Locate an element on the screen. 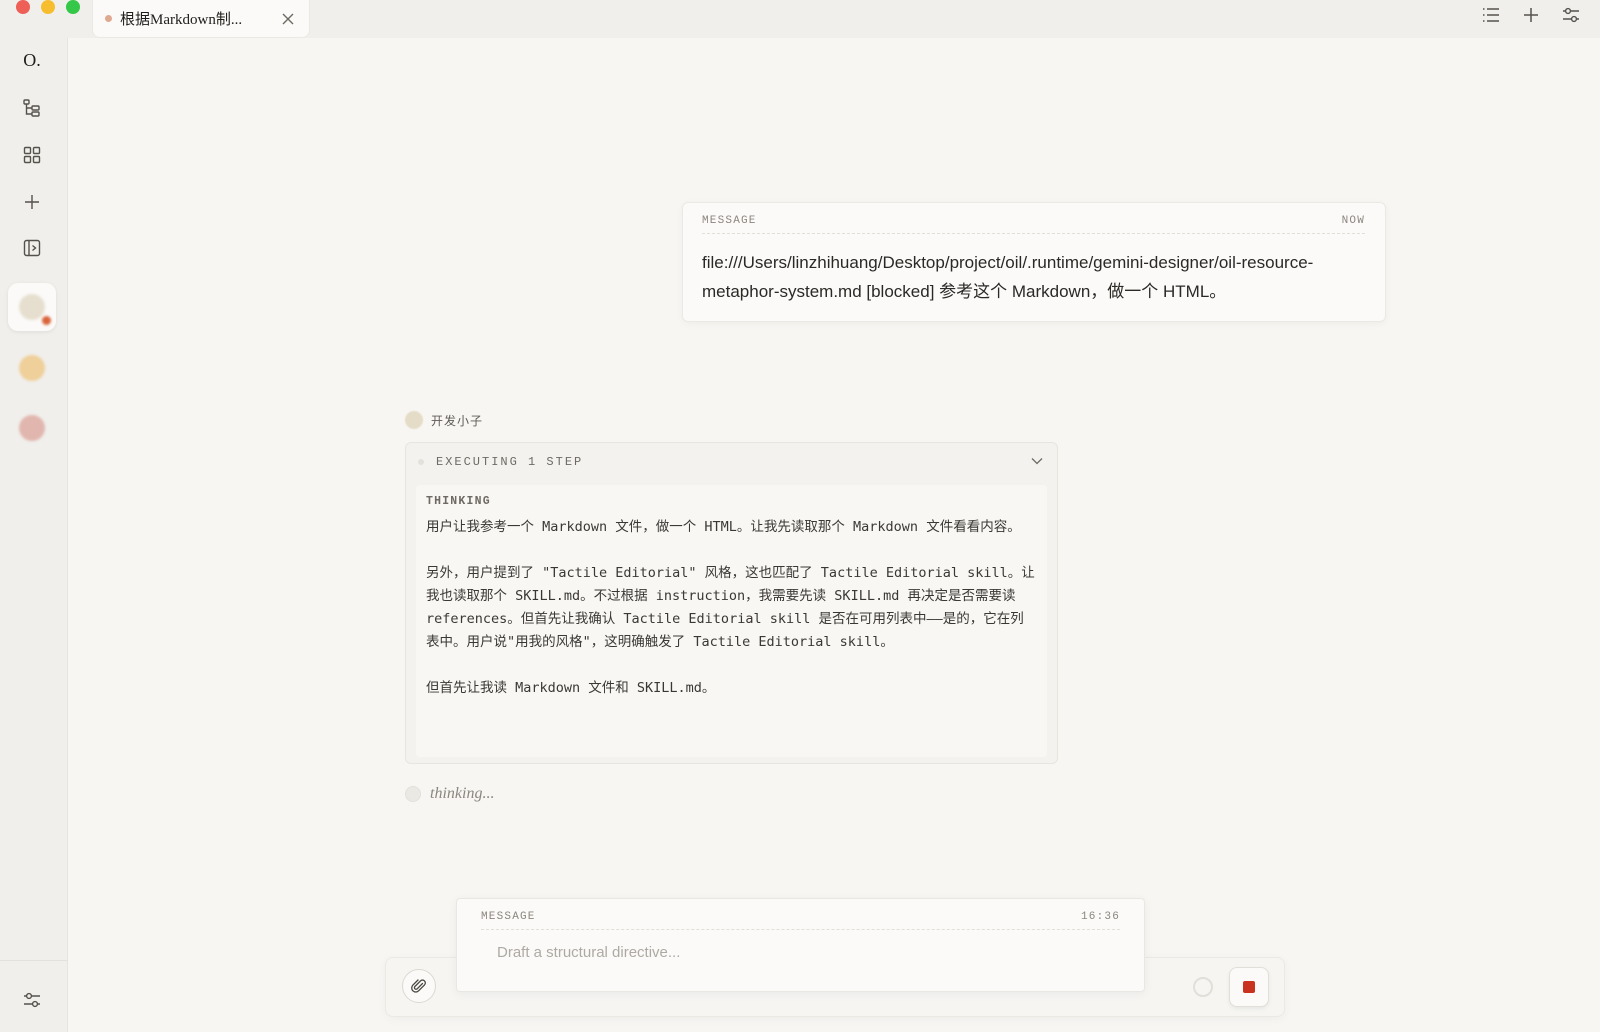  agent-avatar is located at coordinates (414, 420).